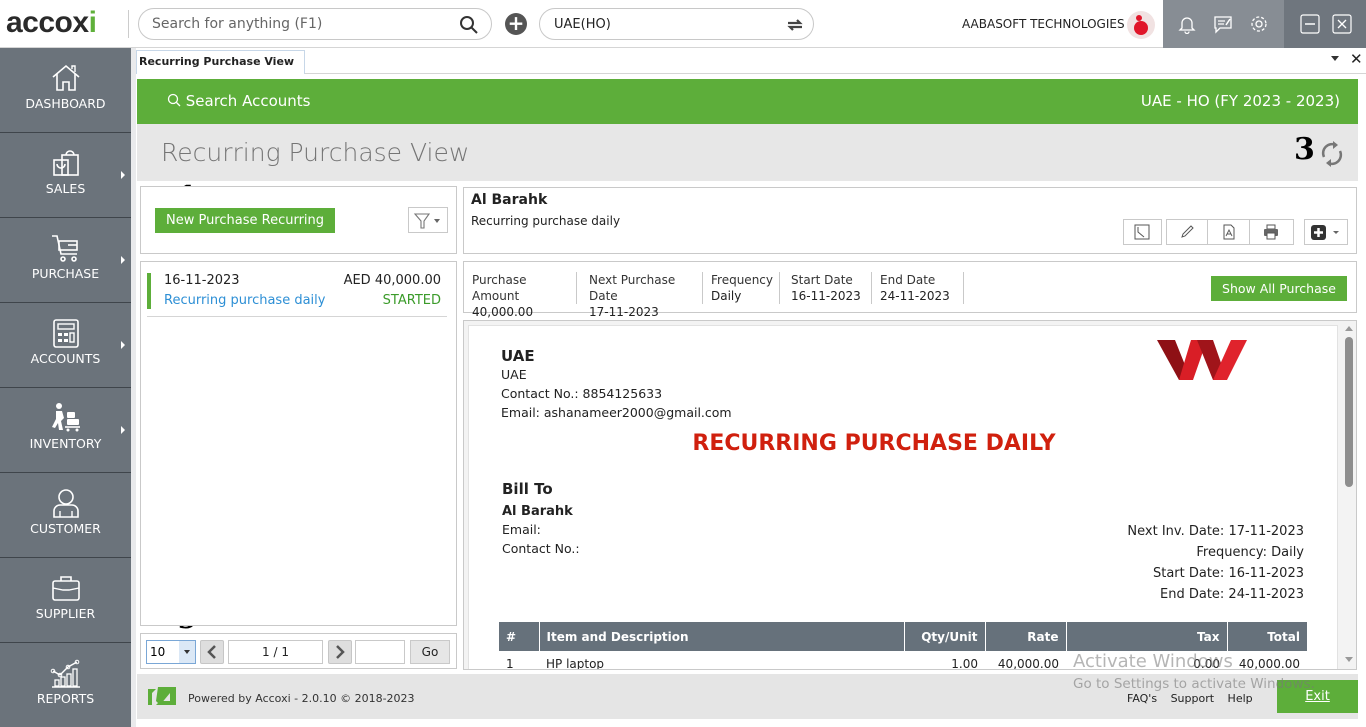 This screenshot has width=1366, height=727. What do you see at coordinates (1259, 24) in the screenshot?
I see `gear-icon` at bounding box center [1259, 24].